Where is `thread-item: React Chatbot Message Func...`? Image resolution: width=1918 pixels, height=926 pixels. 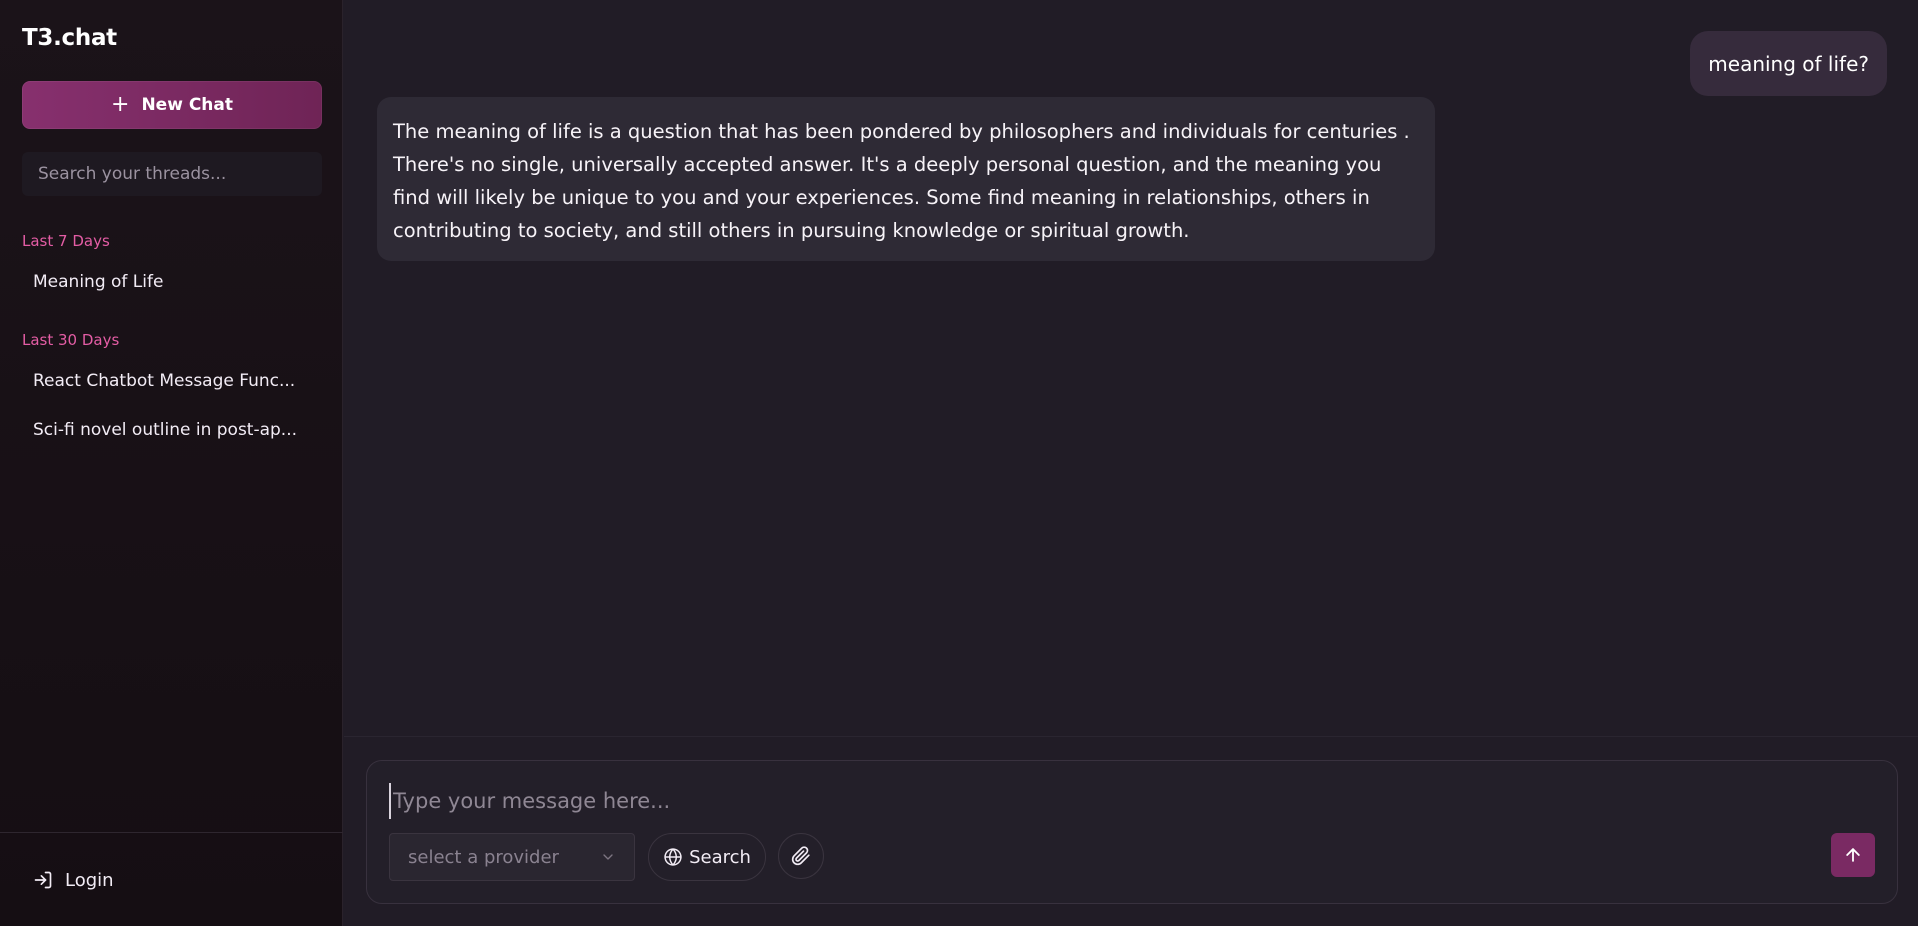
thread-item: React Chatbot Message Func... is located at coordinates (172, 381).